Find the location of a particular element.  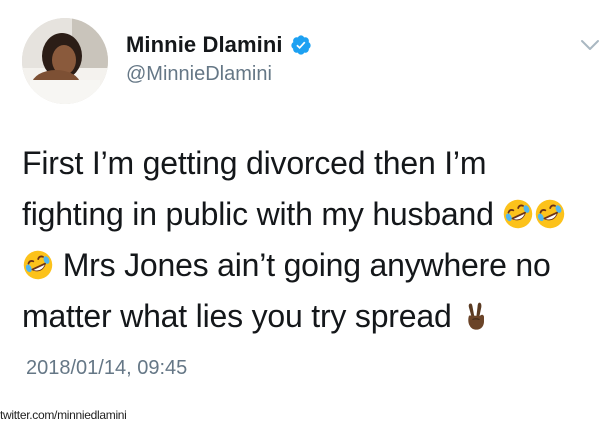

tweet-text-line: matter what lies you try spread is located at coordinates (312, 316).